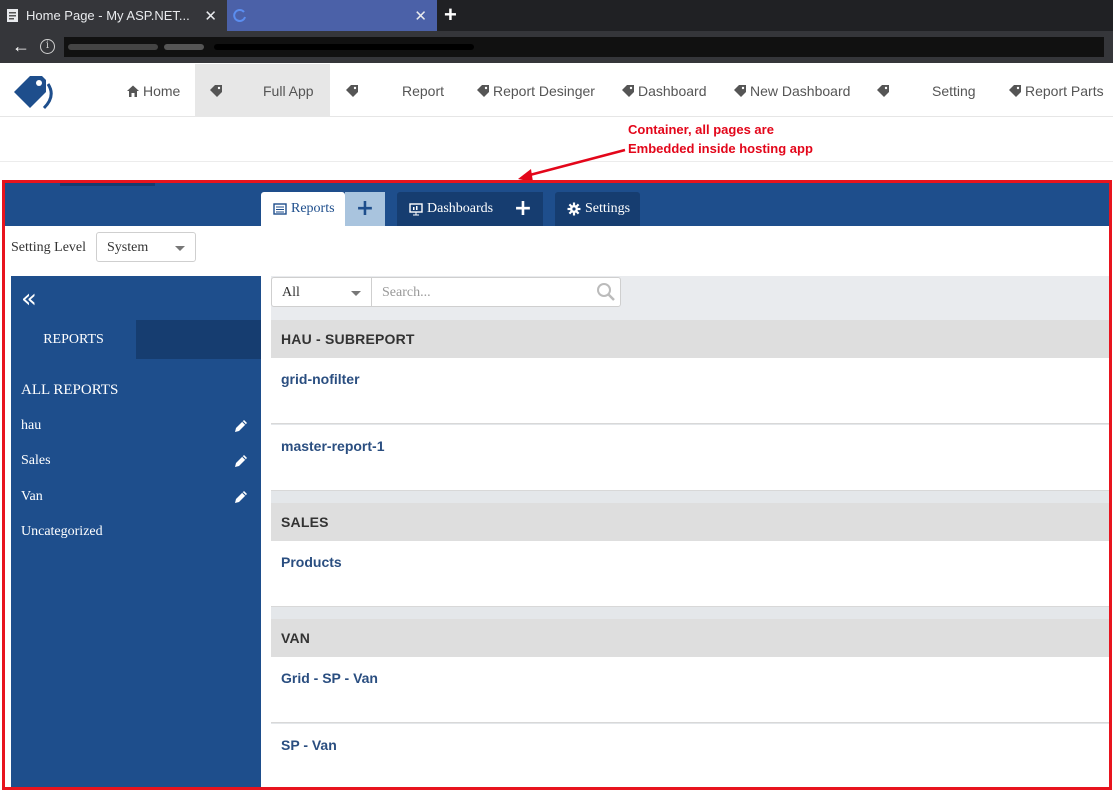 The width and height of the screenshot is (1113, 791). Describe the element at coordinates (280, 209) in the screenshot. I see `list-icon` at that location.